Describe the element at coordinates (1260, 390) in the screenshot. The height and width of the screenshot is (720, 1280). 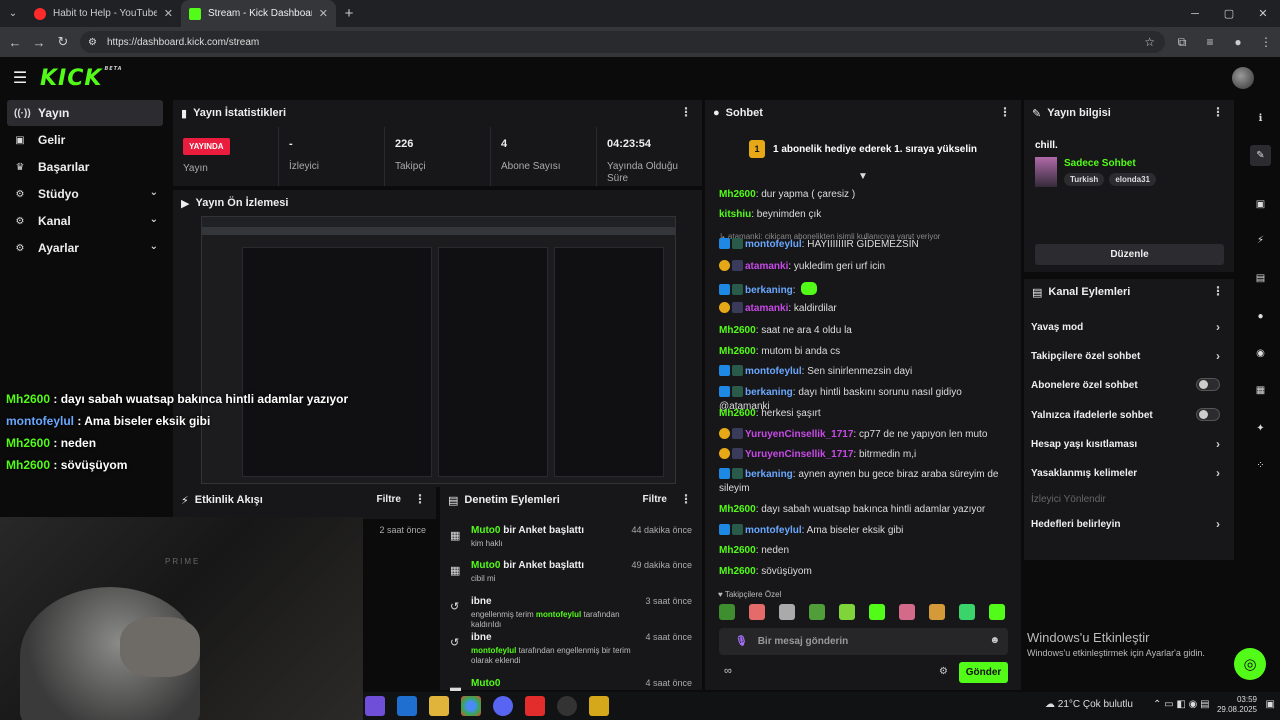
I see `layout-icon: ▦` at that location.